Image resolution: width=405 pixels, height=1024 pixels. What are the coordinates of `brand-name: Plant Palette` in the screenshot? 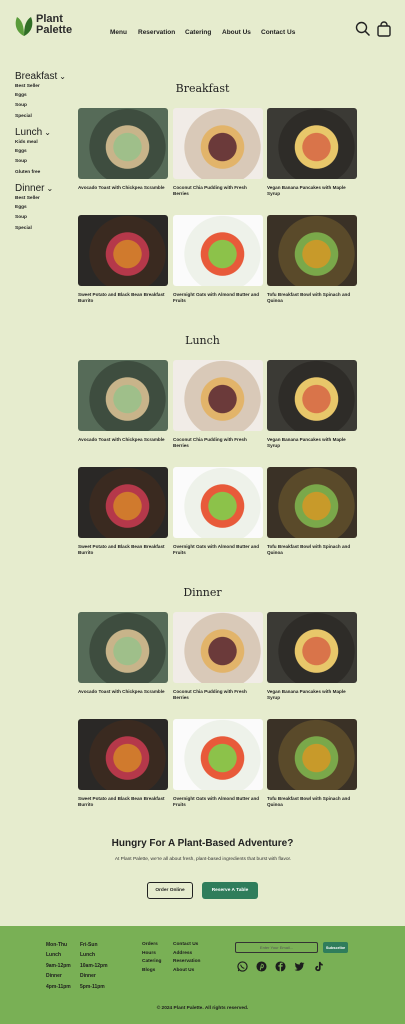 It's located at (54, 25).